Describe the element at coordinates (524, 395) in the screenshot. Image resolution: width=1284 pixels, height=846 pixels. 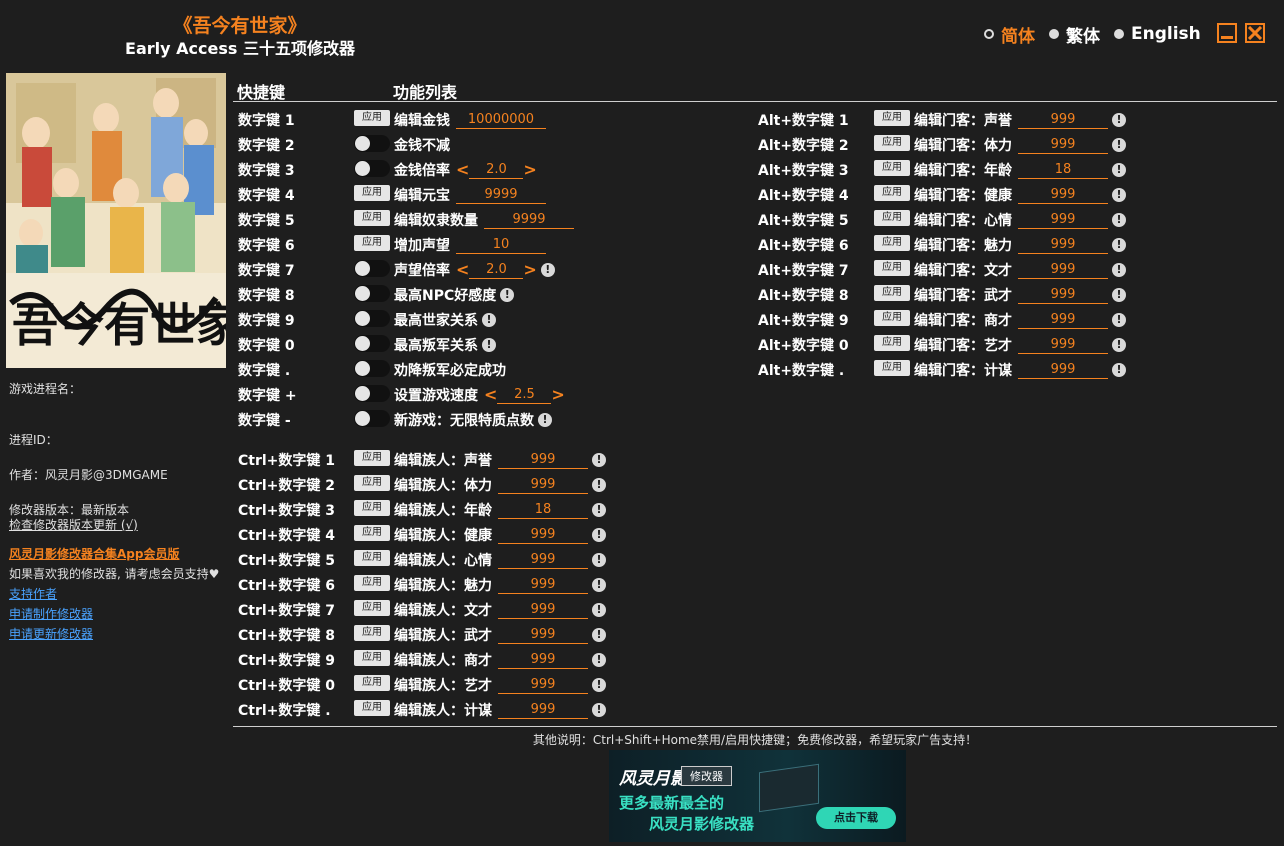
I see `stepper-value: 2.5` at that location.